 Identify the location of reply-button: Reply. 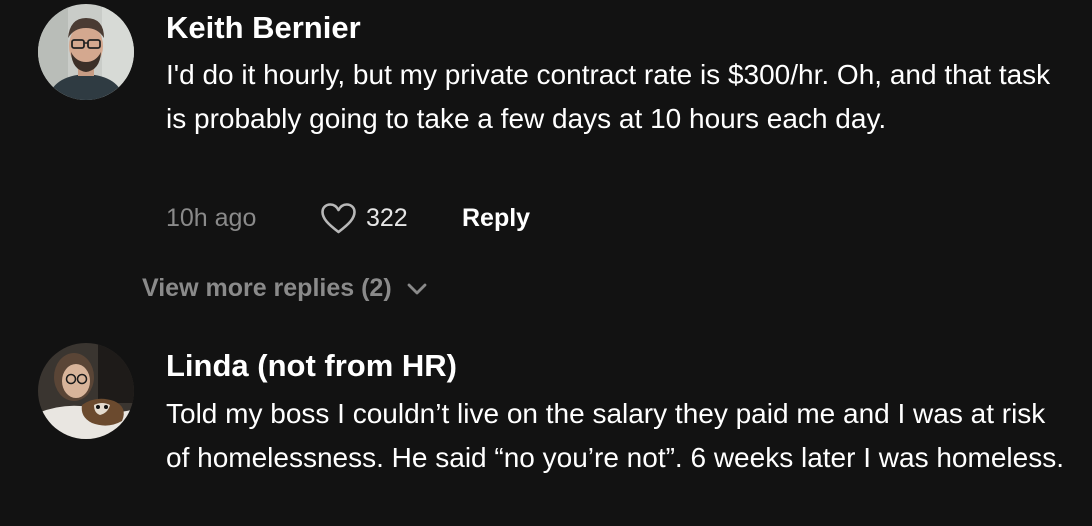
(496, 218).